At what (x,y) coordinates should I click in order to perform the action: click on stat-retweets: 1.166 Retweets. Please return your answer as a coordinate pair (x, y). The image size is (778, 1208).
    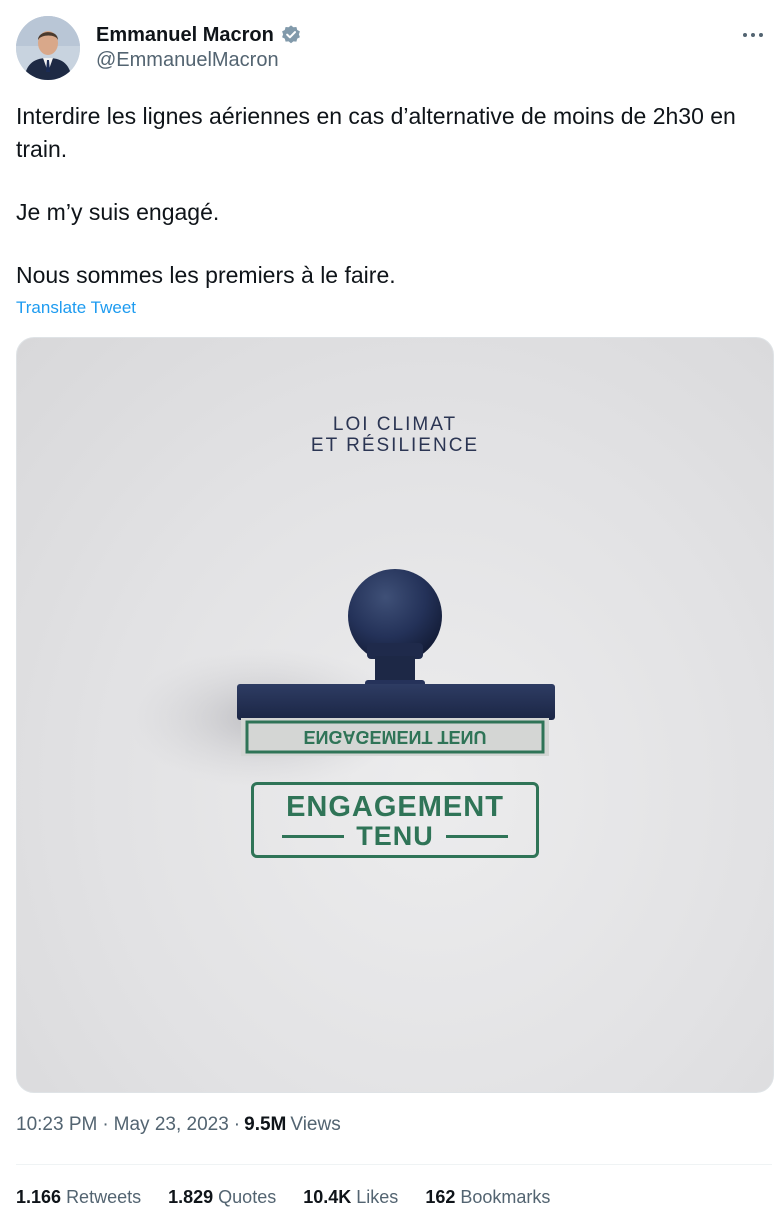
    Looking at the image, I should click on (78, 1197).